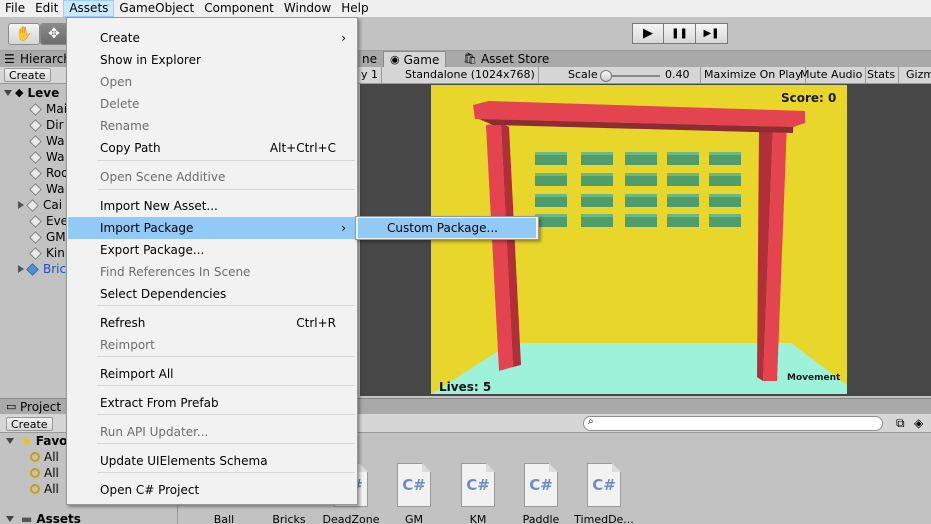  Describe the element at coordinates (89, 8) in the screenshot. I see `menu-assets: Assets` at that location.